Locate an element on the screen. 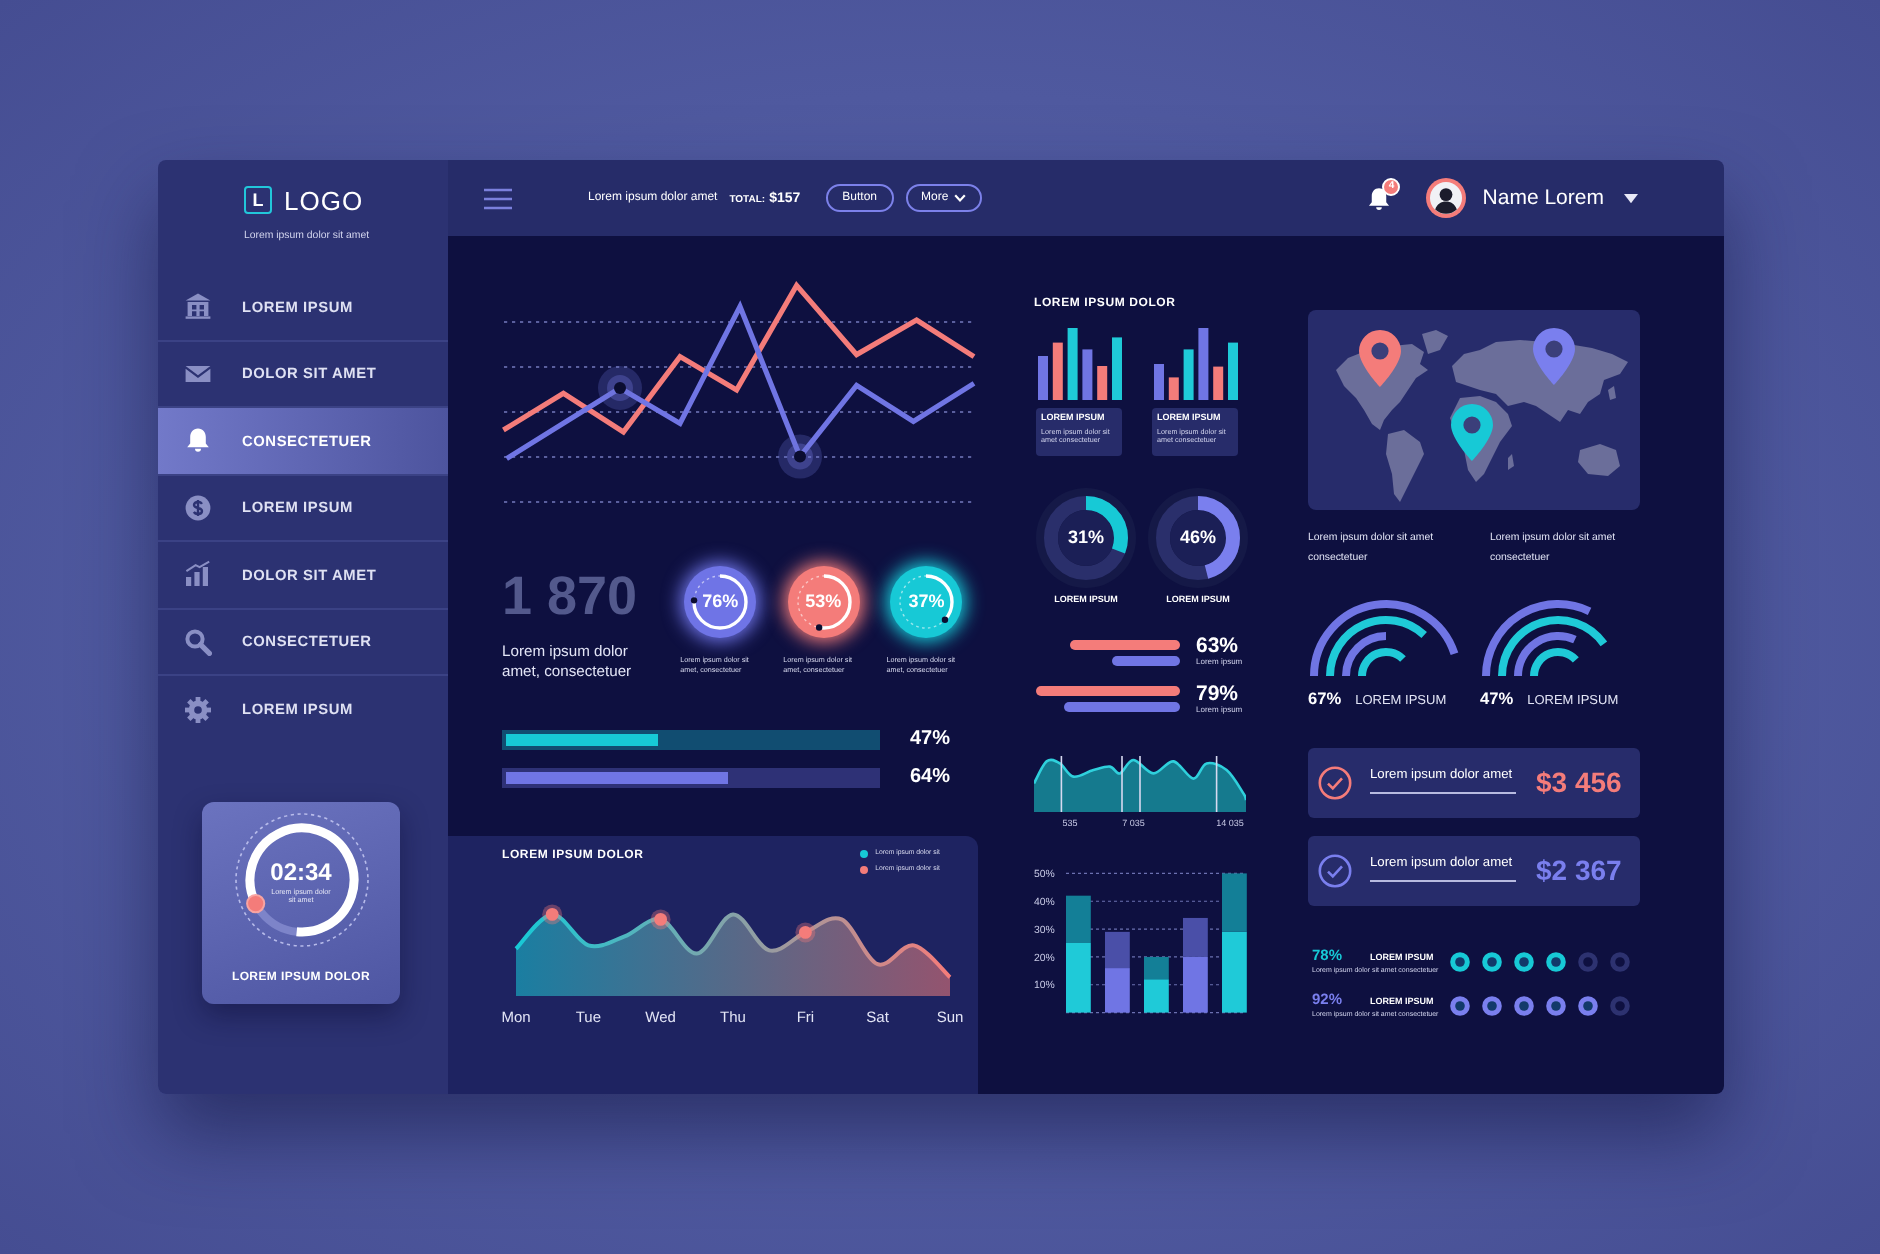 This screenshot has height=1254, width=1880. gauge-value: 47% is located at coordinates (1497, 698).